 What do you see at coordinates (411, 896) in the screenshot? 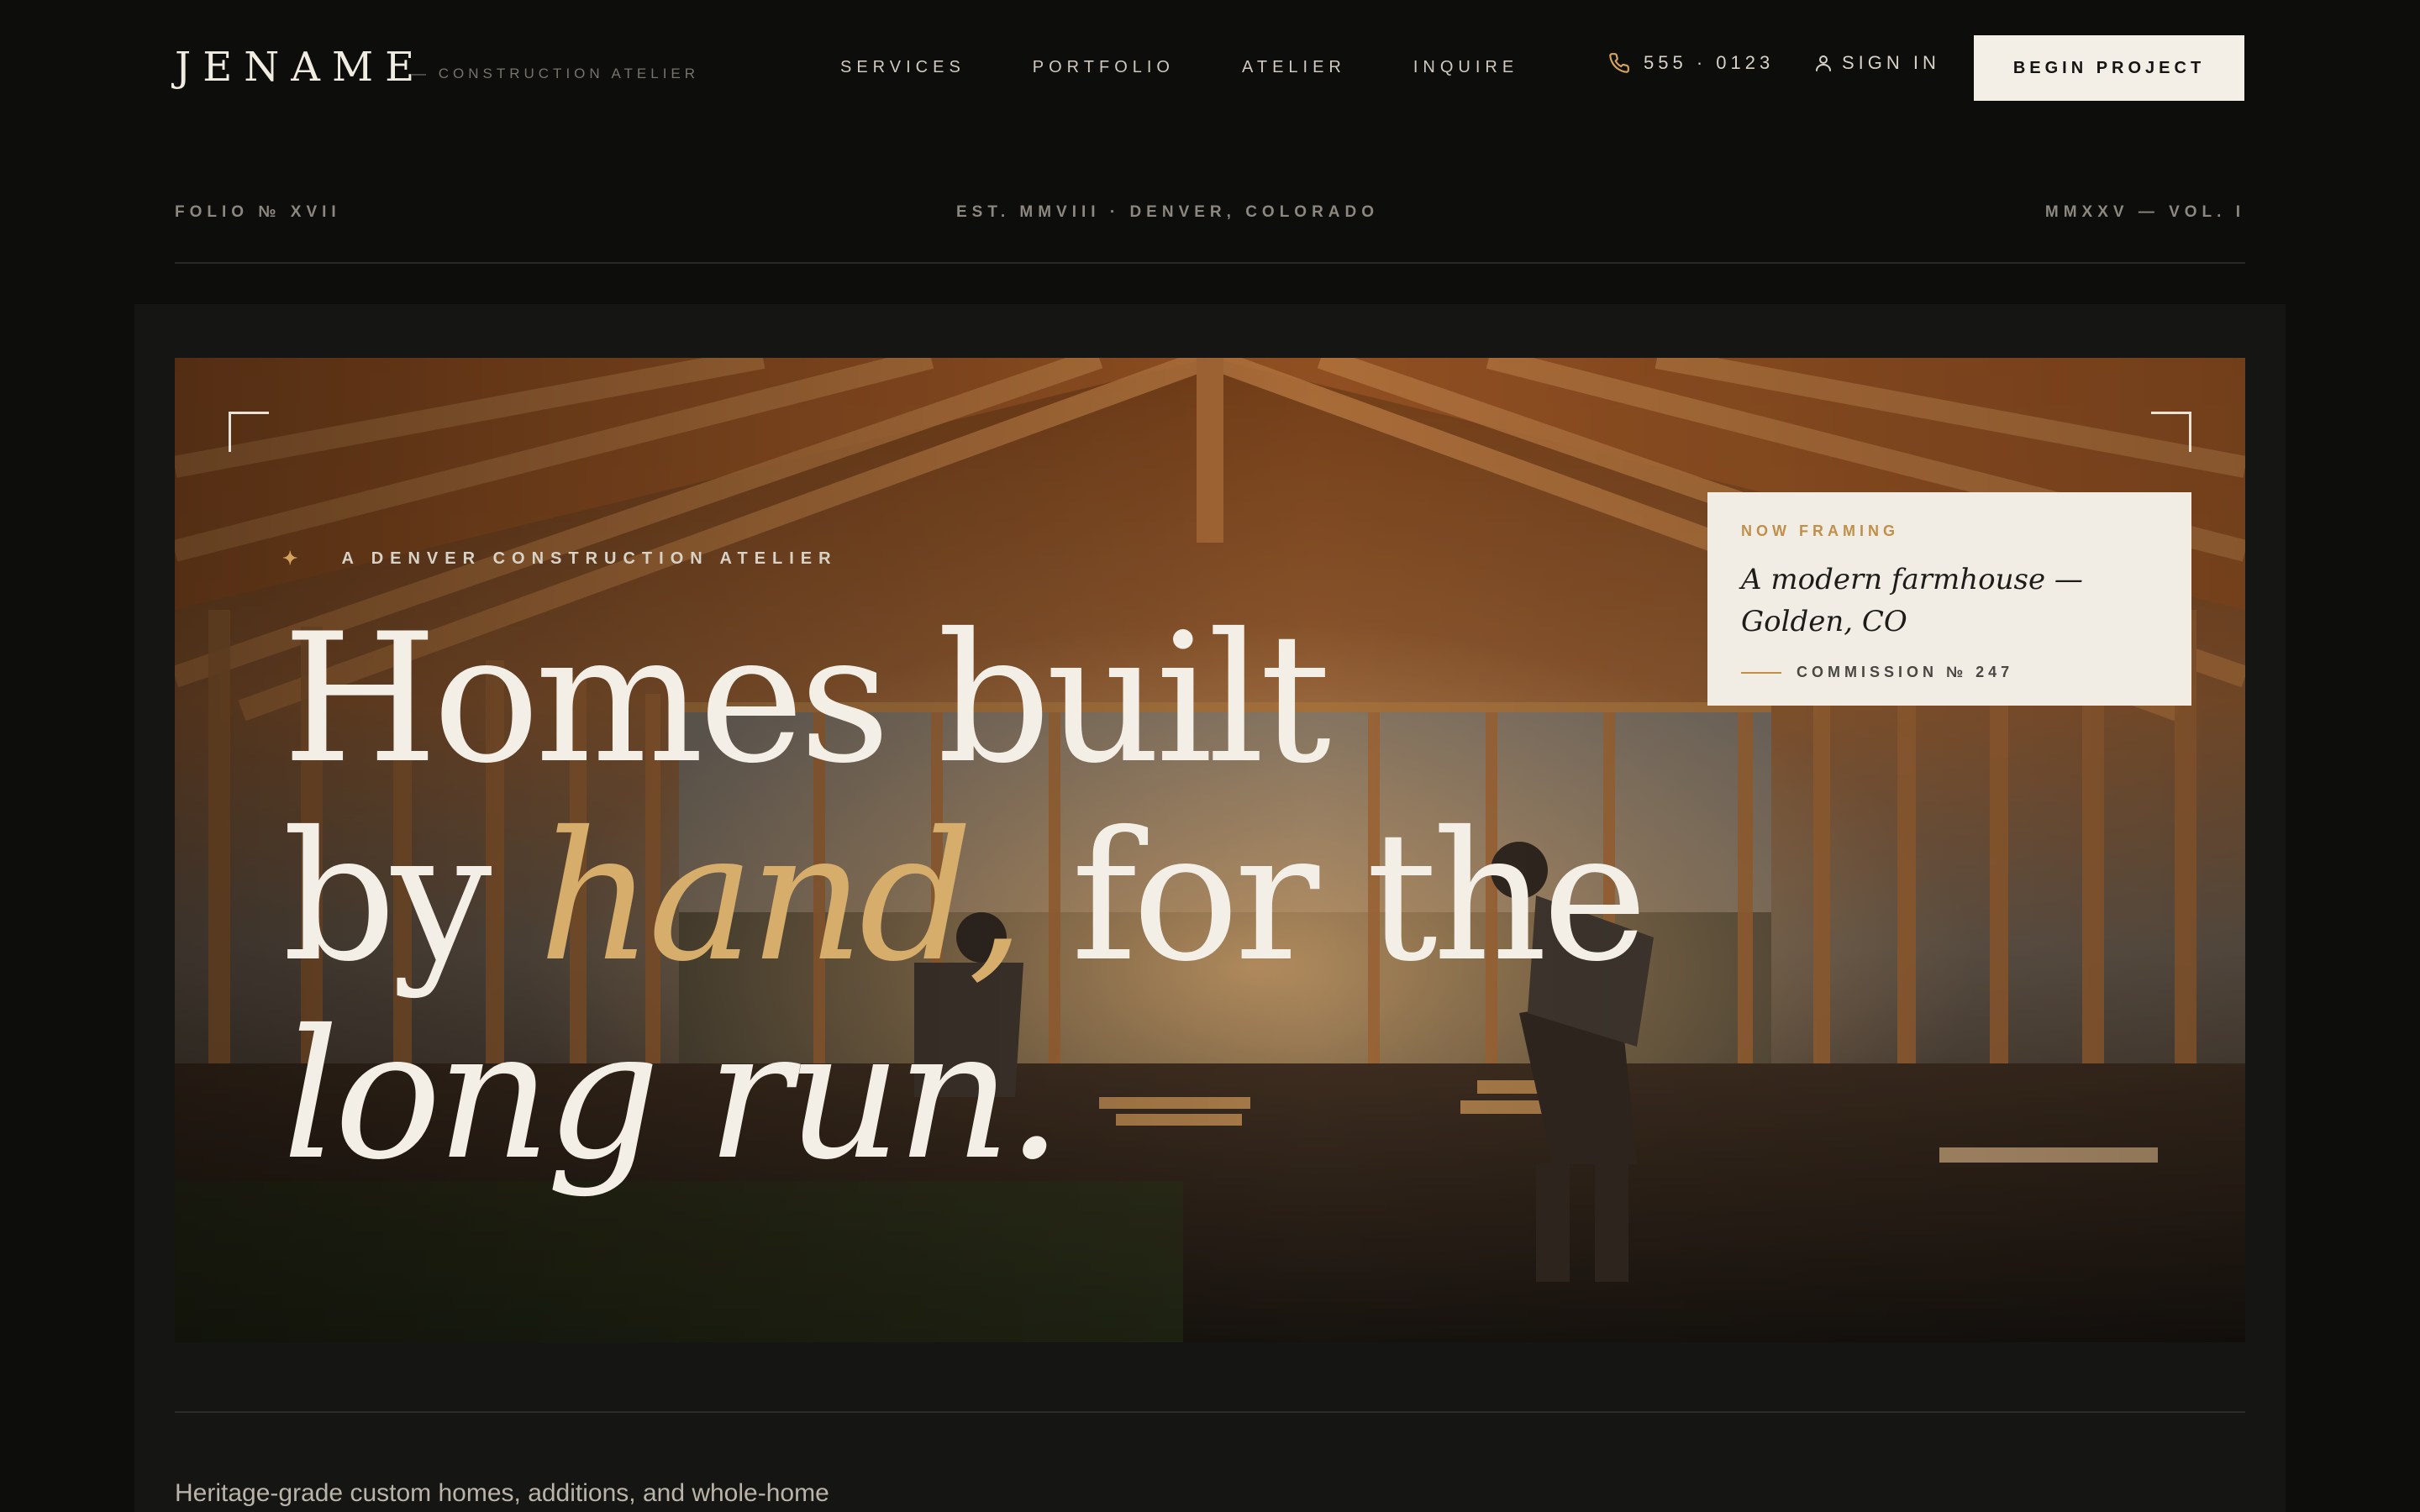
I see `headline-line-2-pre: by` at bounding box center [411, 896].